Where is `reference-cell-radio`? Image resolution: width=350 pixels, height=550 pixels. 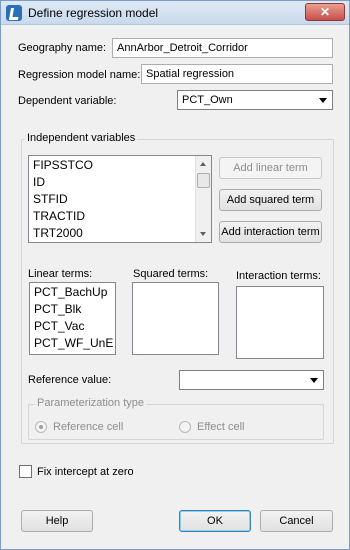
reference-cell-radio is located at coordinates (41, 427).